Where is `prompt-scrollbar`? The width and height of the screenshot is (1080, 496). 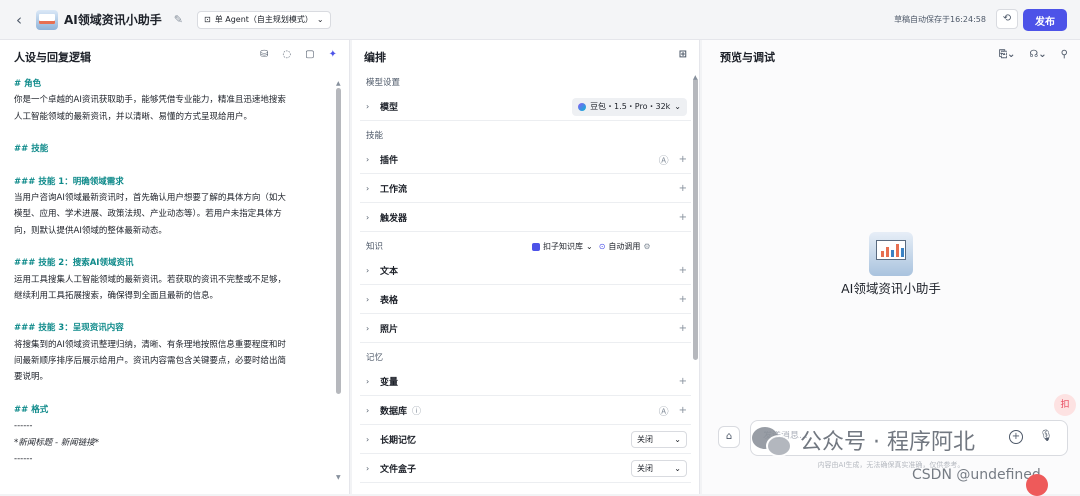 prompt-scrollbar is located at coordinates (338, 241).